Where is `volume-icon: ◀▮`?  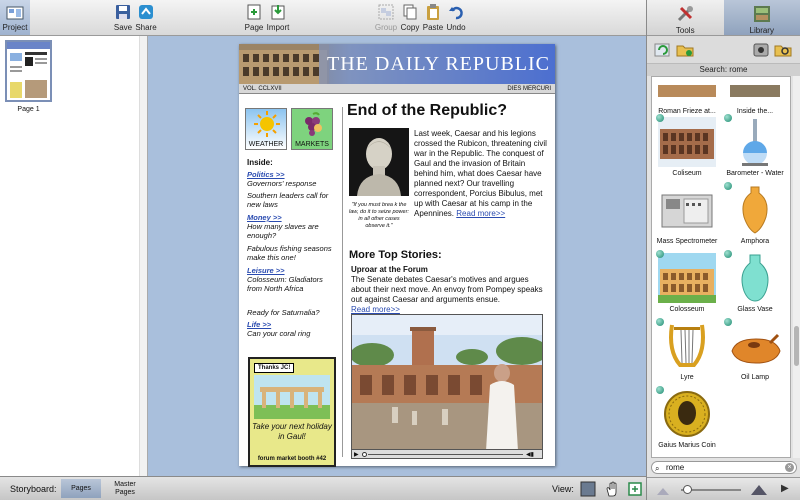 volume-icon: ◀▮ is located at coordinates (530, 454).